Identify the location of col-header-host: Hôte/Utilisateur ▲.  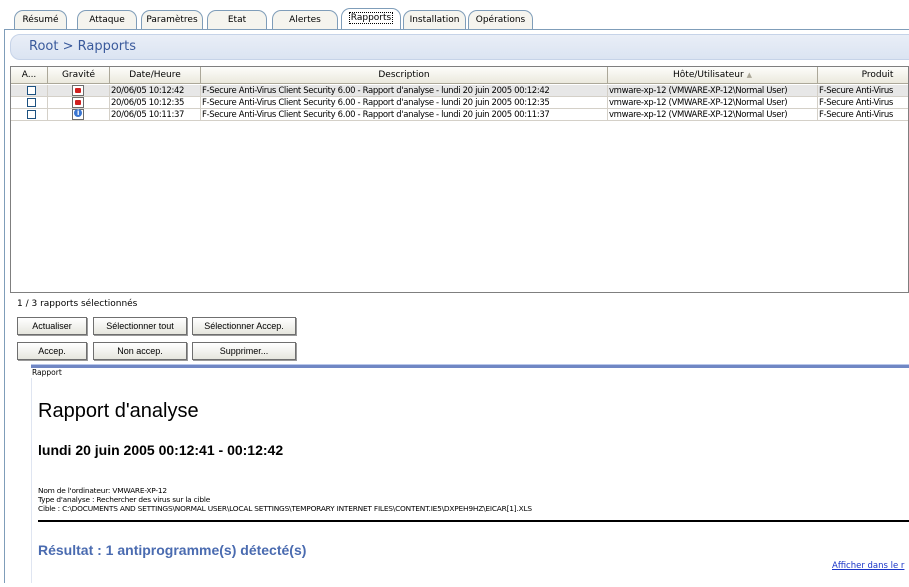
(713, 75).